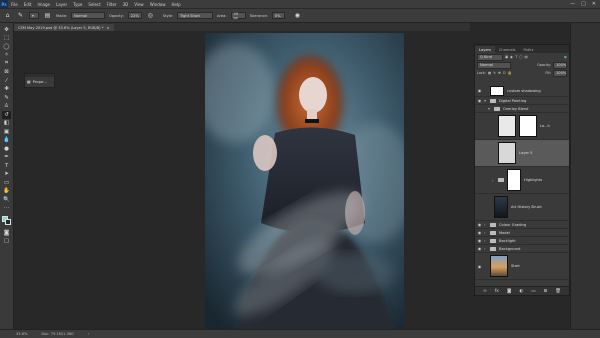  I want to click on filter-smart-icon: ▤, so click(525, 57).